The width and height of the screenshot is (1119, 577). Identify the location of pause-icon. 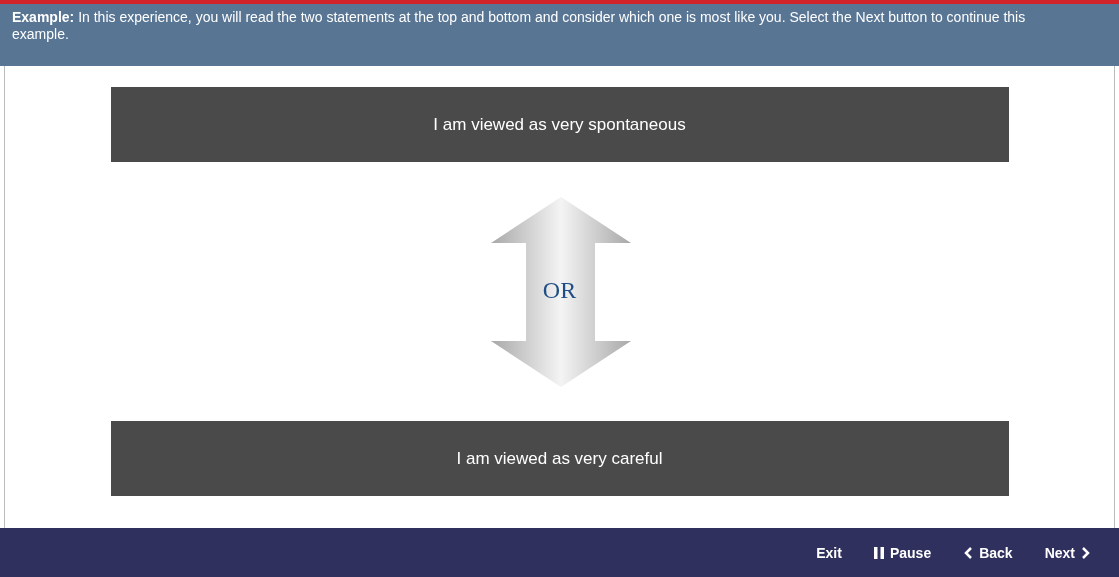
(878, 552).